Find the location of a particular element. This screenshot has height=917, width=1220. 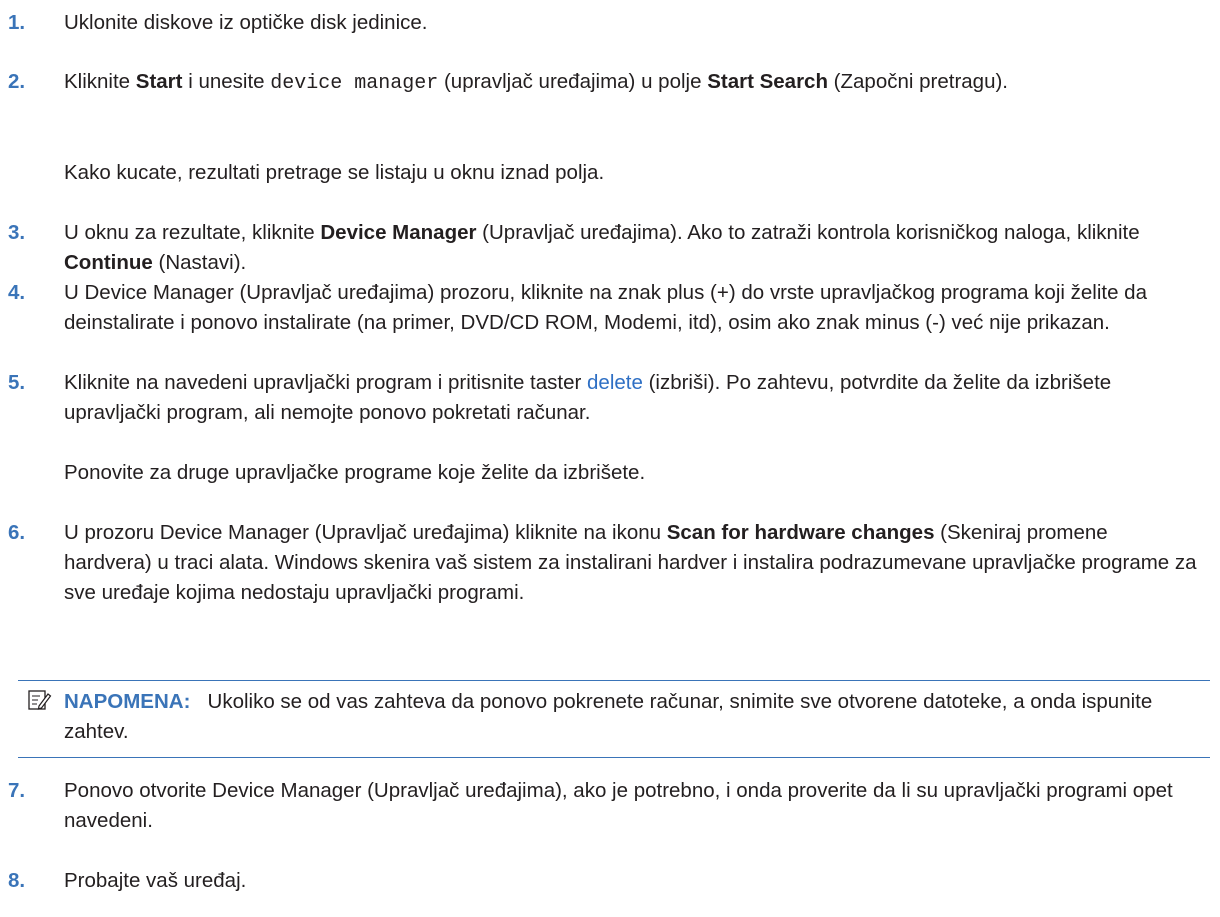

step-number: 1. is located at coordinates (17, 22).